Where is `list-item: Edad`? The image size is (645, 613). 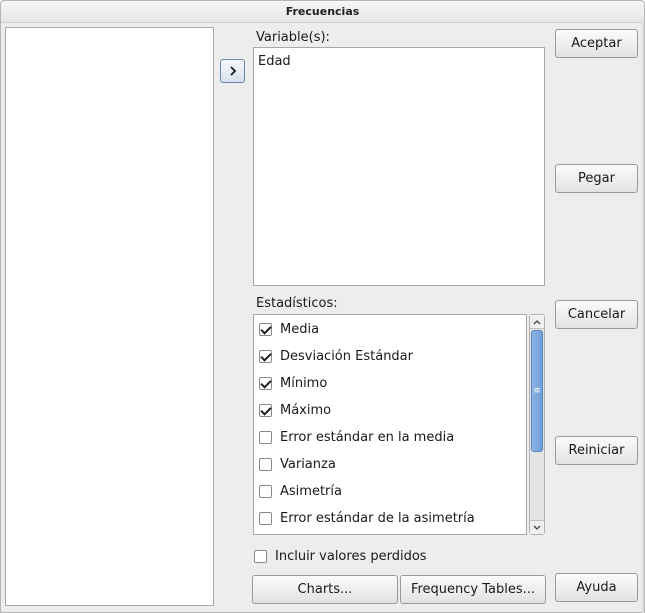 list-item: Edad is located at coordinates (399, 61).